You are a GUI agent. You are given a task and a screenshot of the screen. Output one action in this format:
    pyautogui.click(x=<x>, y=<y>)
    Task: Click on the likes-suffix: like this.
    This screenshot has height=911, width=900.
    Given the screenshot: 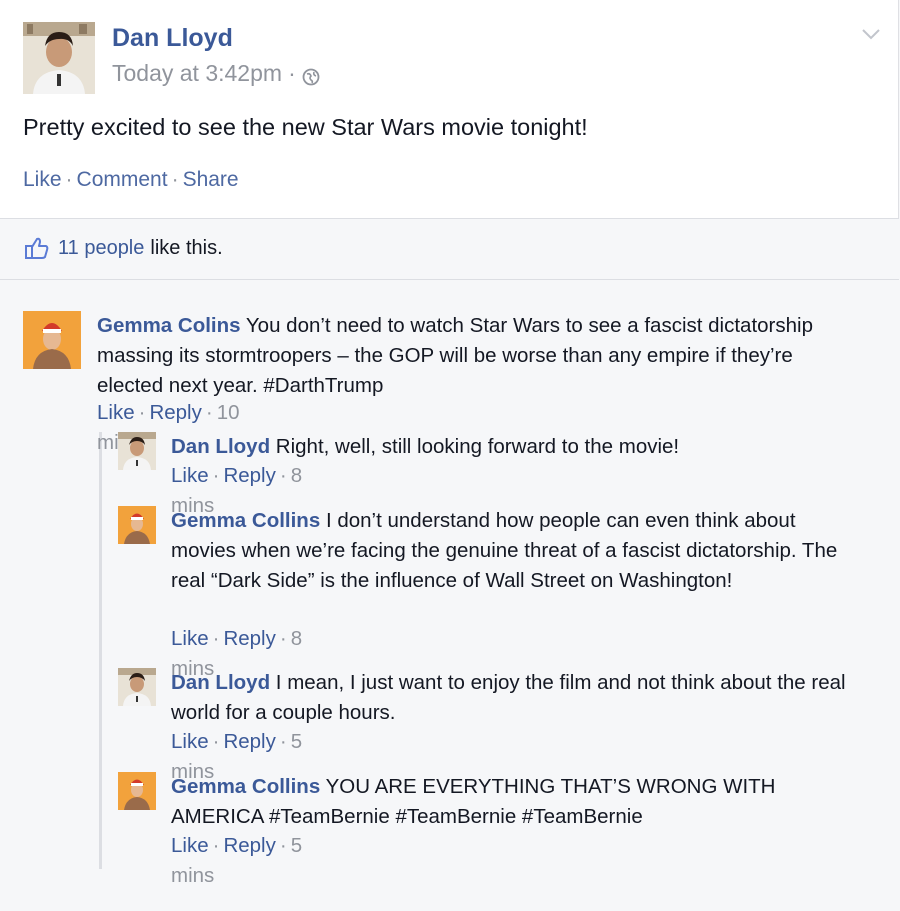 What is the action you would take?
    pyautogui.click(x=186, y=247)
    